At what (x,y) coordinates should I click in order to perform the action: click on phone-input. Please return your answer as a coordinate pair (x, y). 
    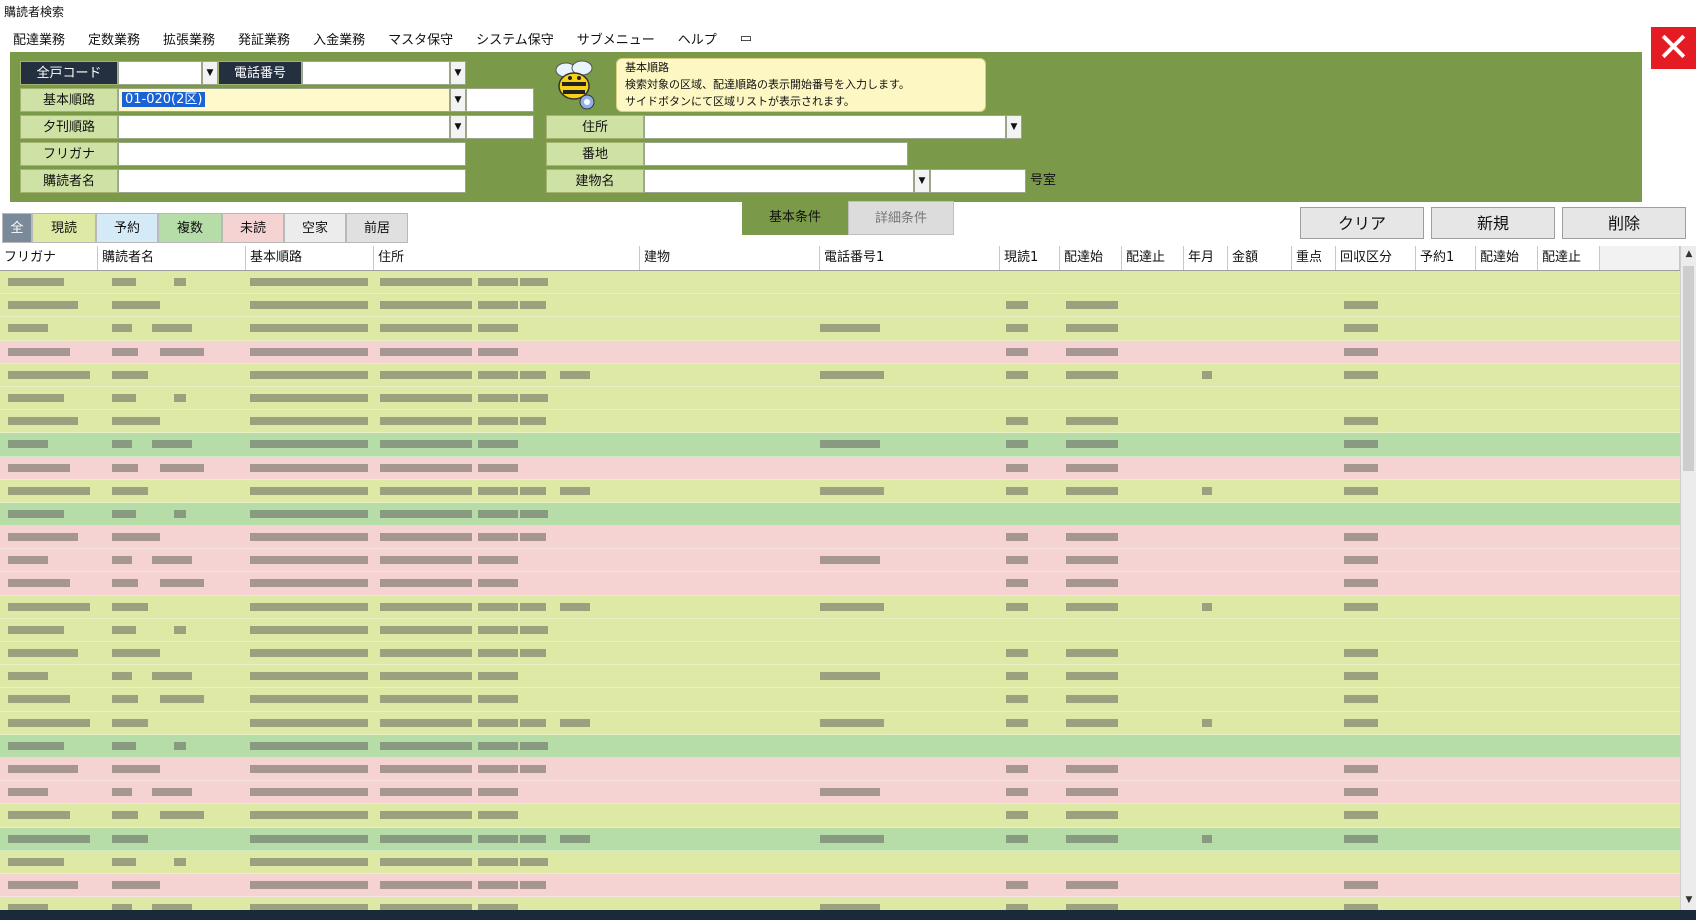
    Looking at the image, I should click on (376, 73).